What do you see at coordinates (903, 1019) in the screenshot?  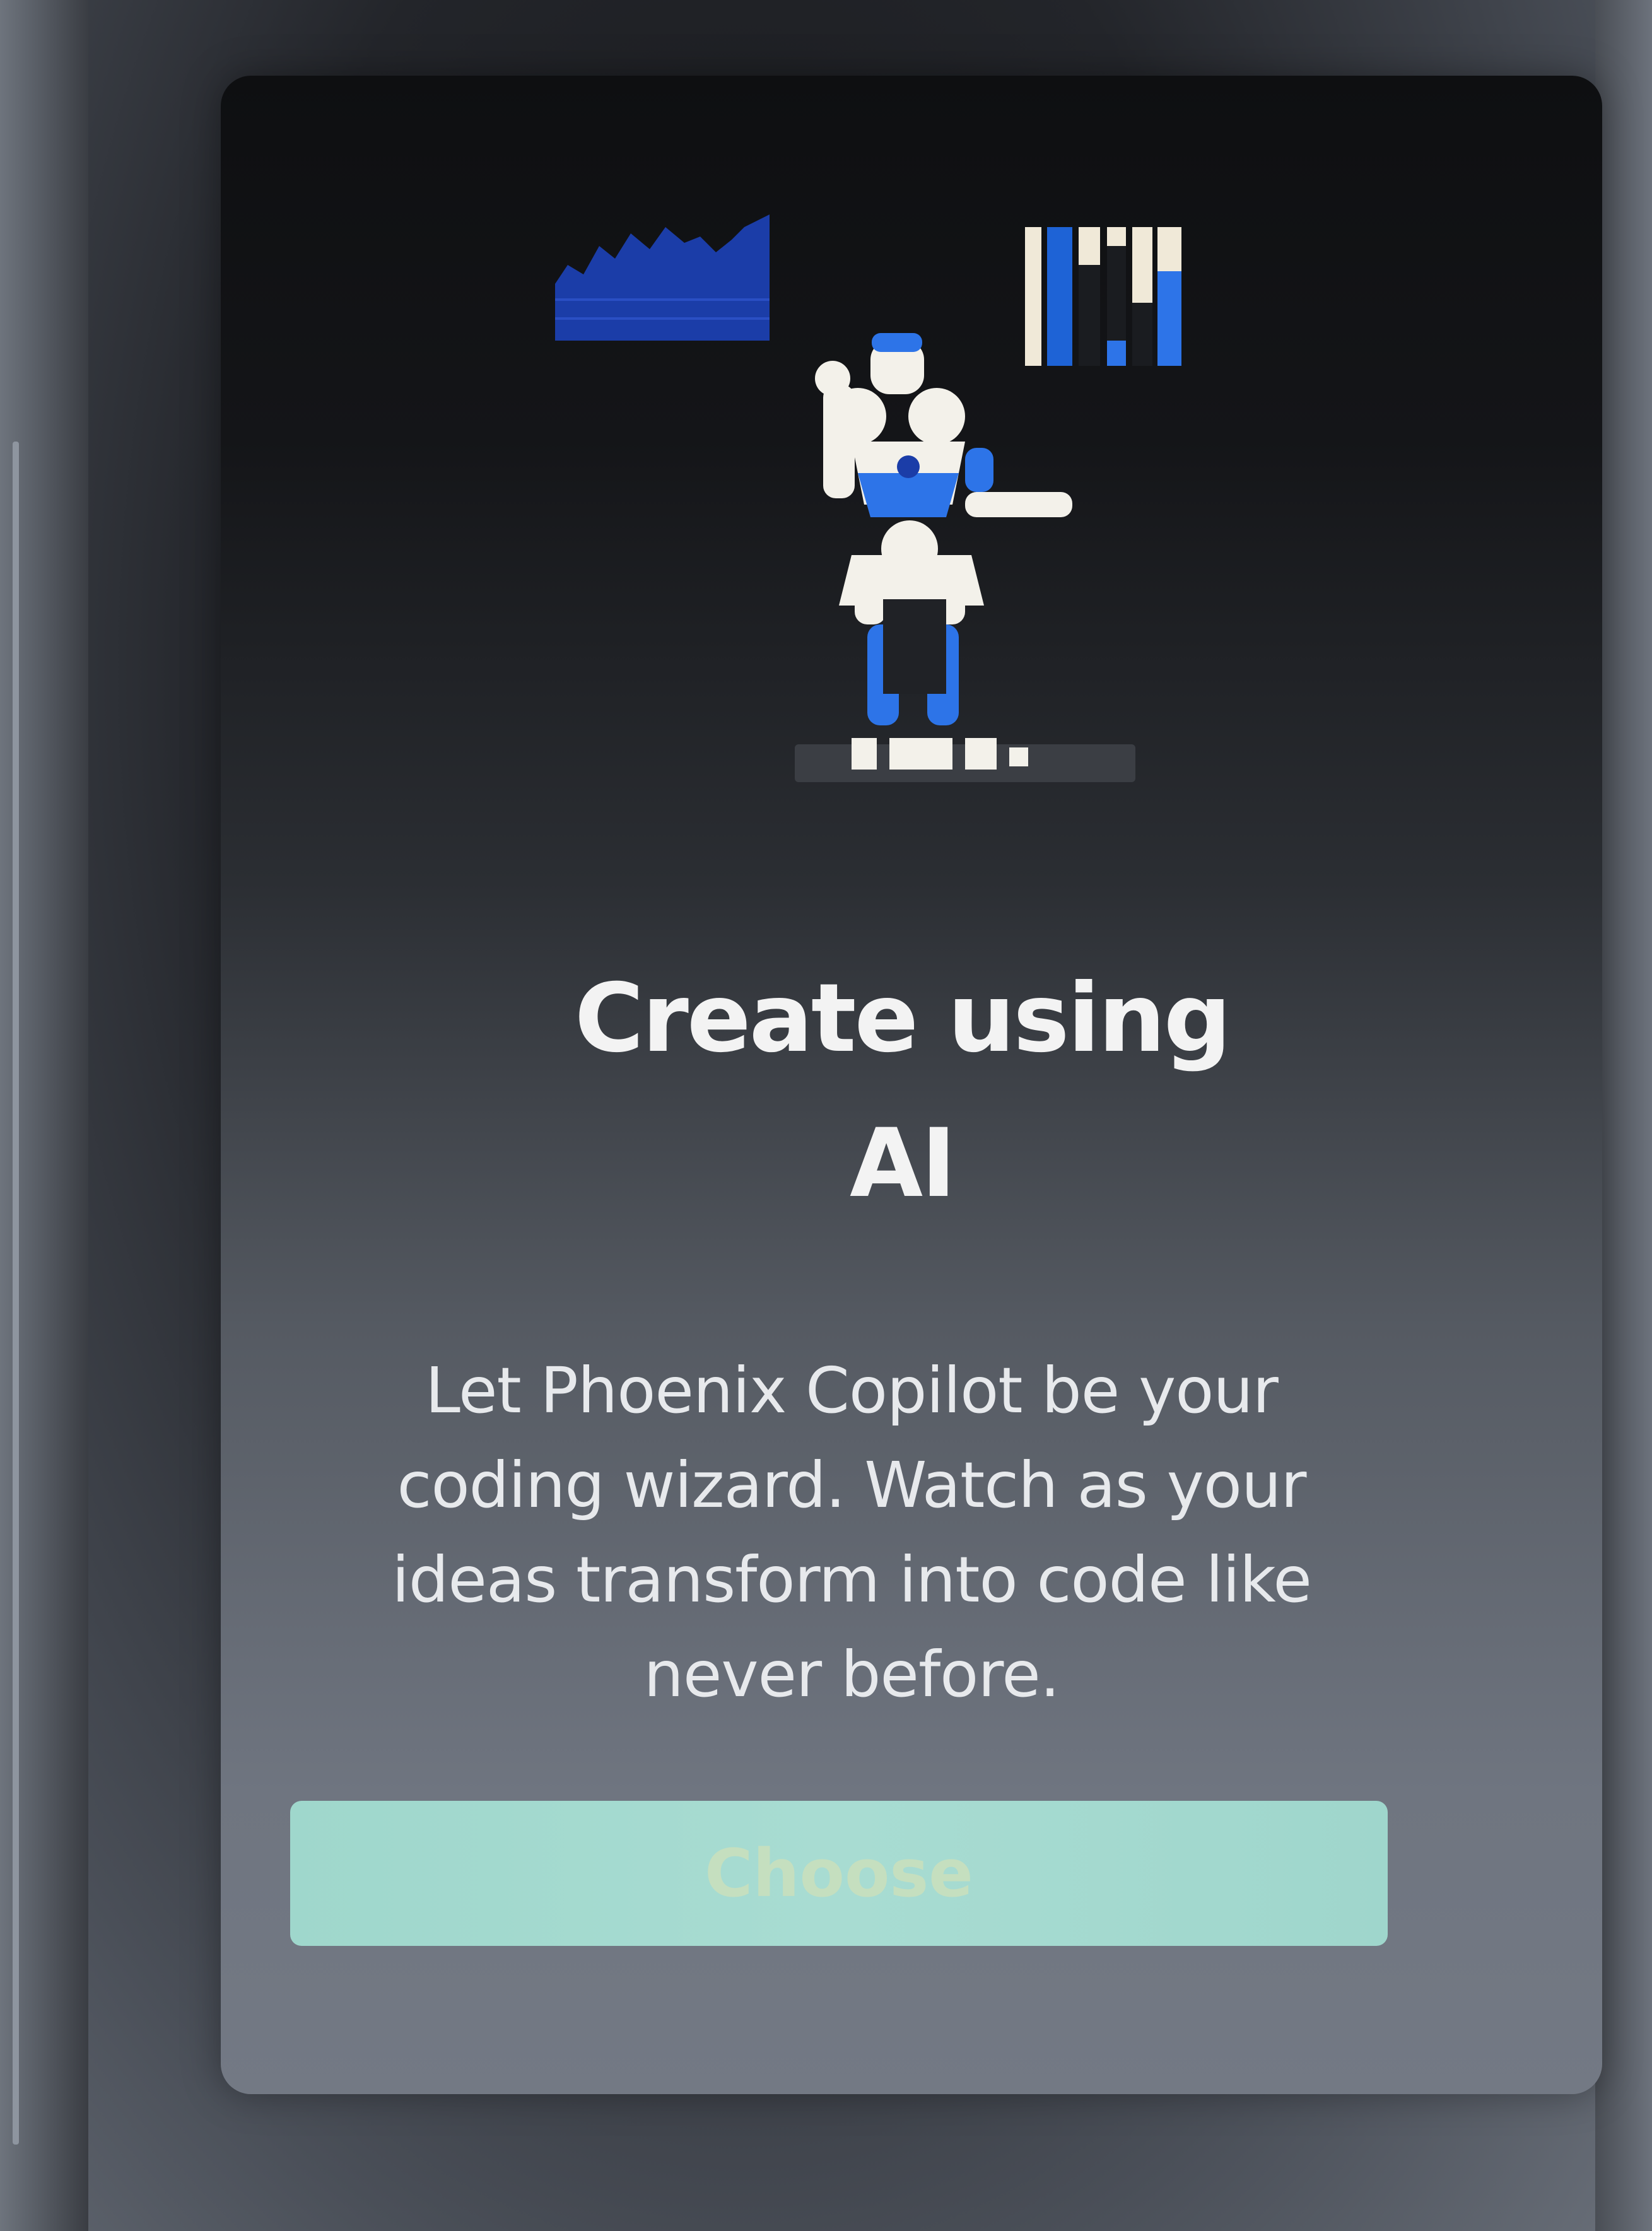 I see `card-title-line-1: Create using` at bounding box center [903, 1019].